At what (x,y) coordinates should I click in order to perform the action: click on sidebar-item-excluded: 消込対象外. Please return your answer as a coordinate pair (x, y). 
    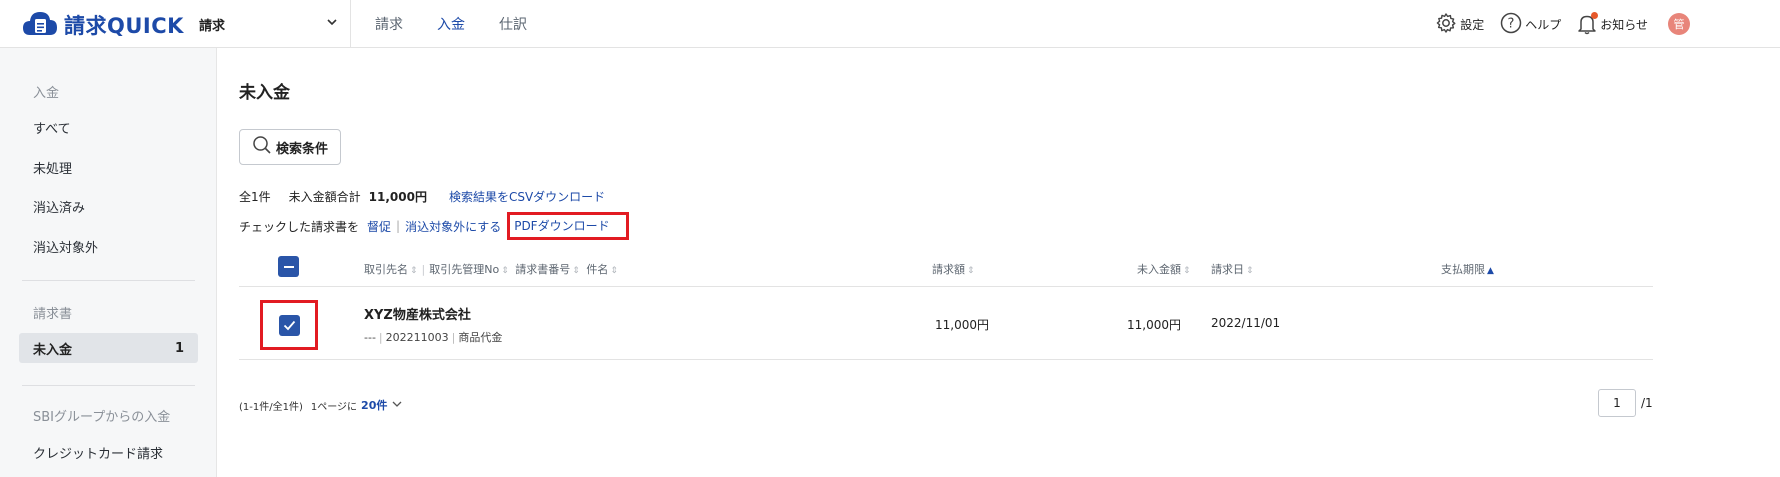
    Looking at the image, I should click on (65, 246).